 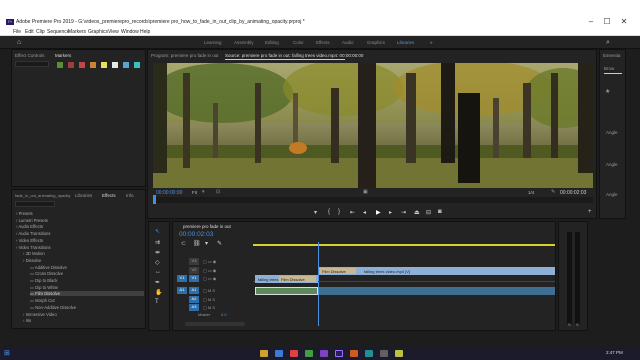 I want to click on step-forward-icon: ▸, so click(x=390, y=212).